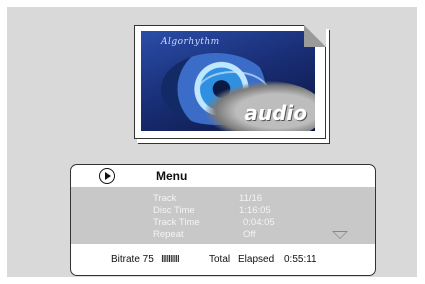 Image resolution: width=425 pixels, height=284 pixels. Describe the element at coordinates (256, 259) in the screenshot. I see `elapsed-label: Elapsed` at that location.